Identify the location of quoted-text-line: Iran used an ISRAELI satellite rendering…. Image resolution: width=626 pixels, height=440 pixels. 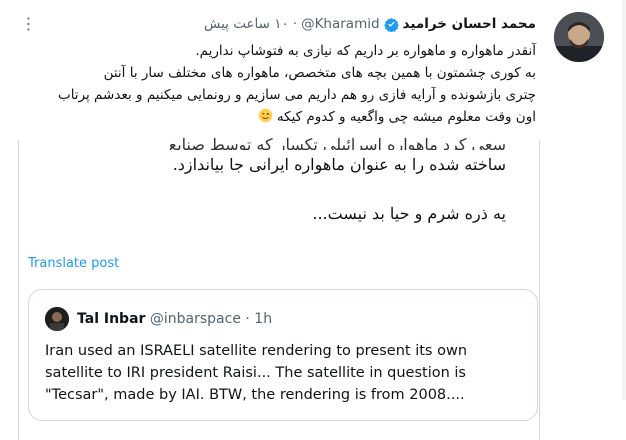
(256, 351).